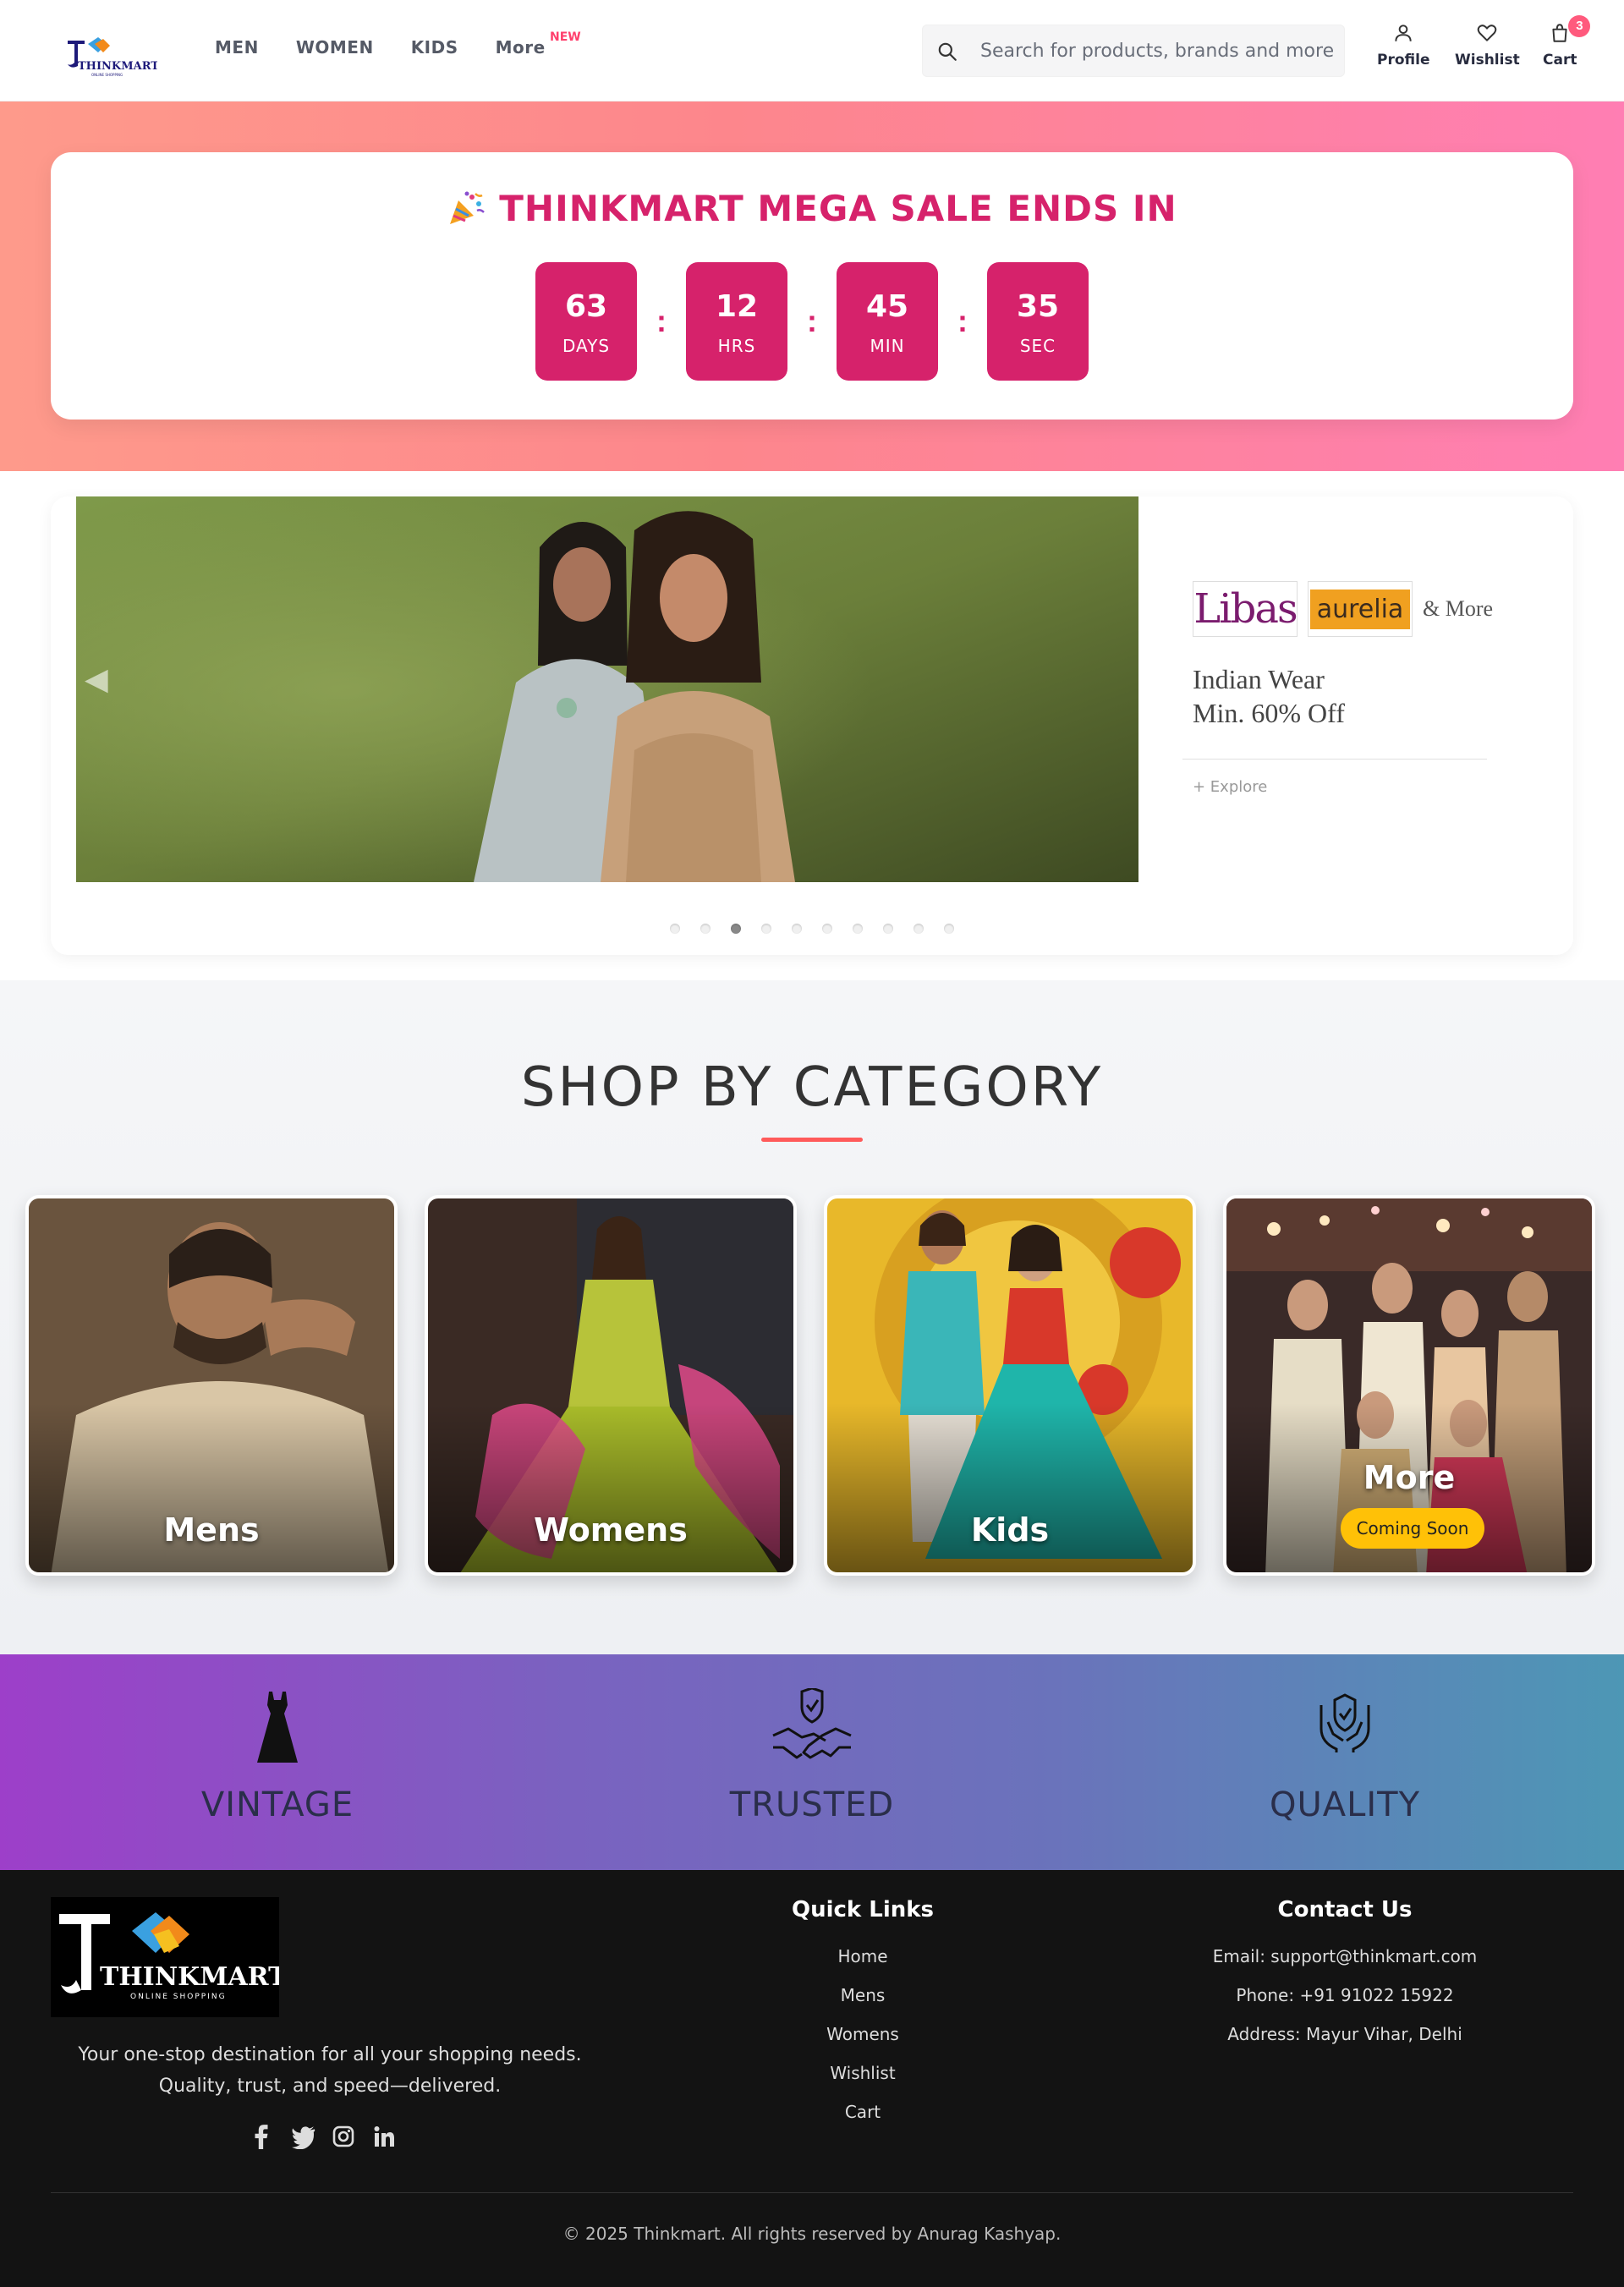  Describe the element at coordinates (1345, 1804) in the screenshot. I see `feature-label: QUALITY` at that location.